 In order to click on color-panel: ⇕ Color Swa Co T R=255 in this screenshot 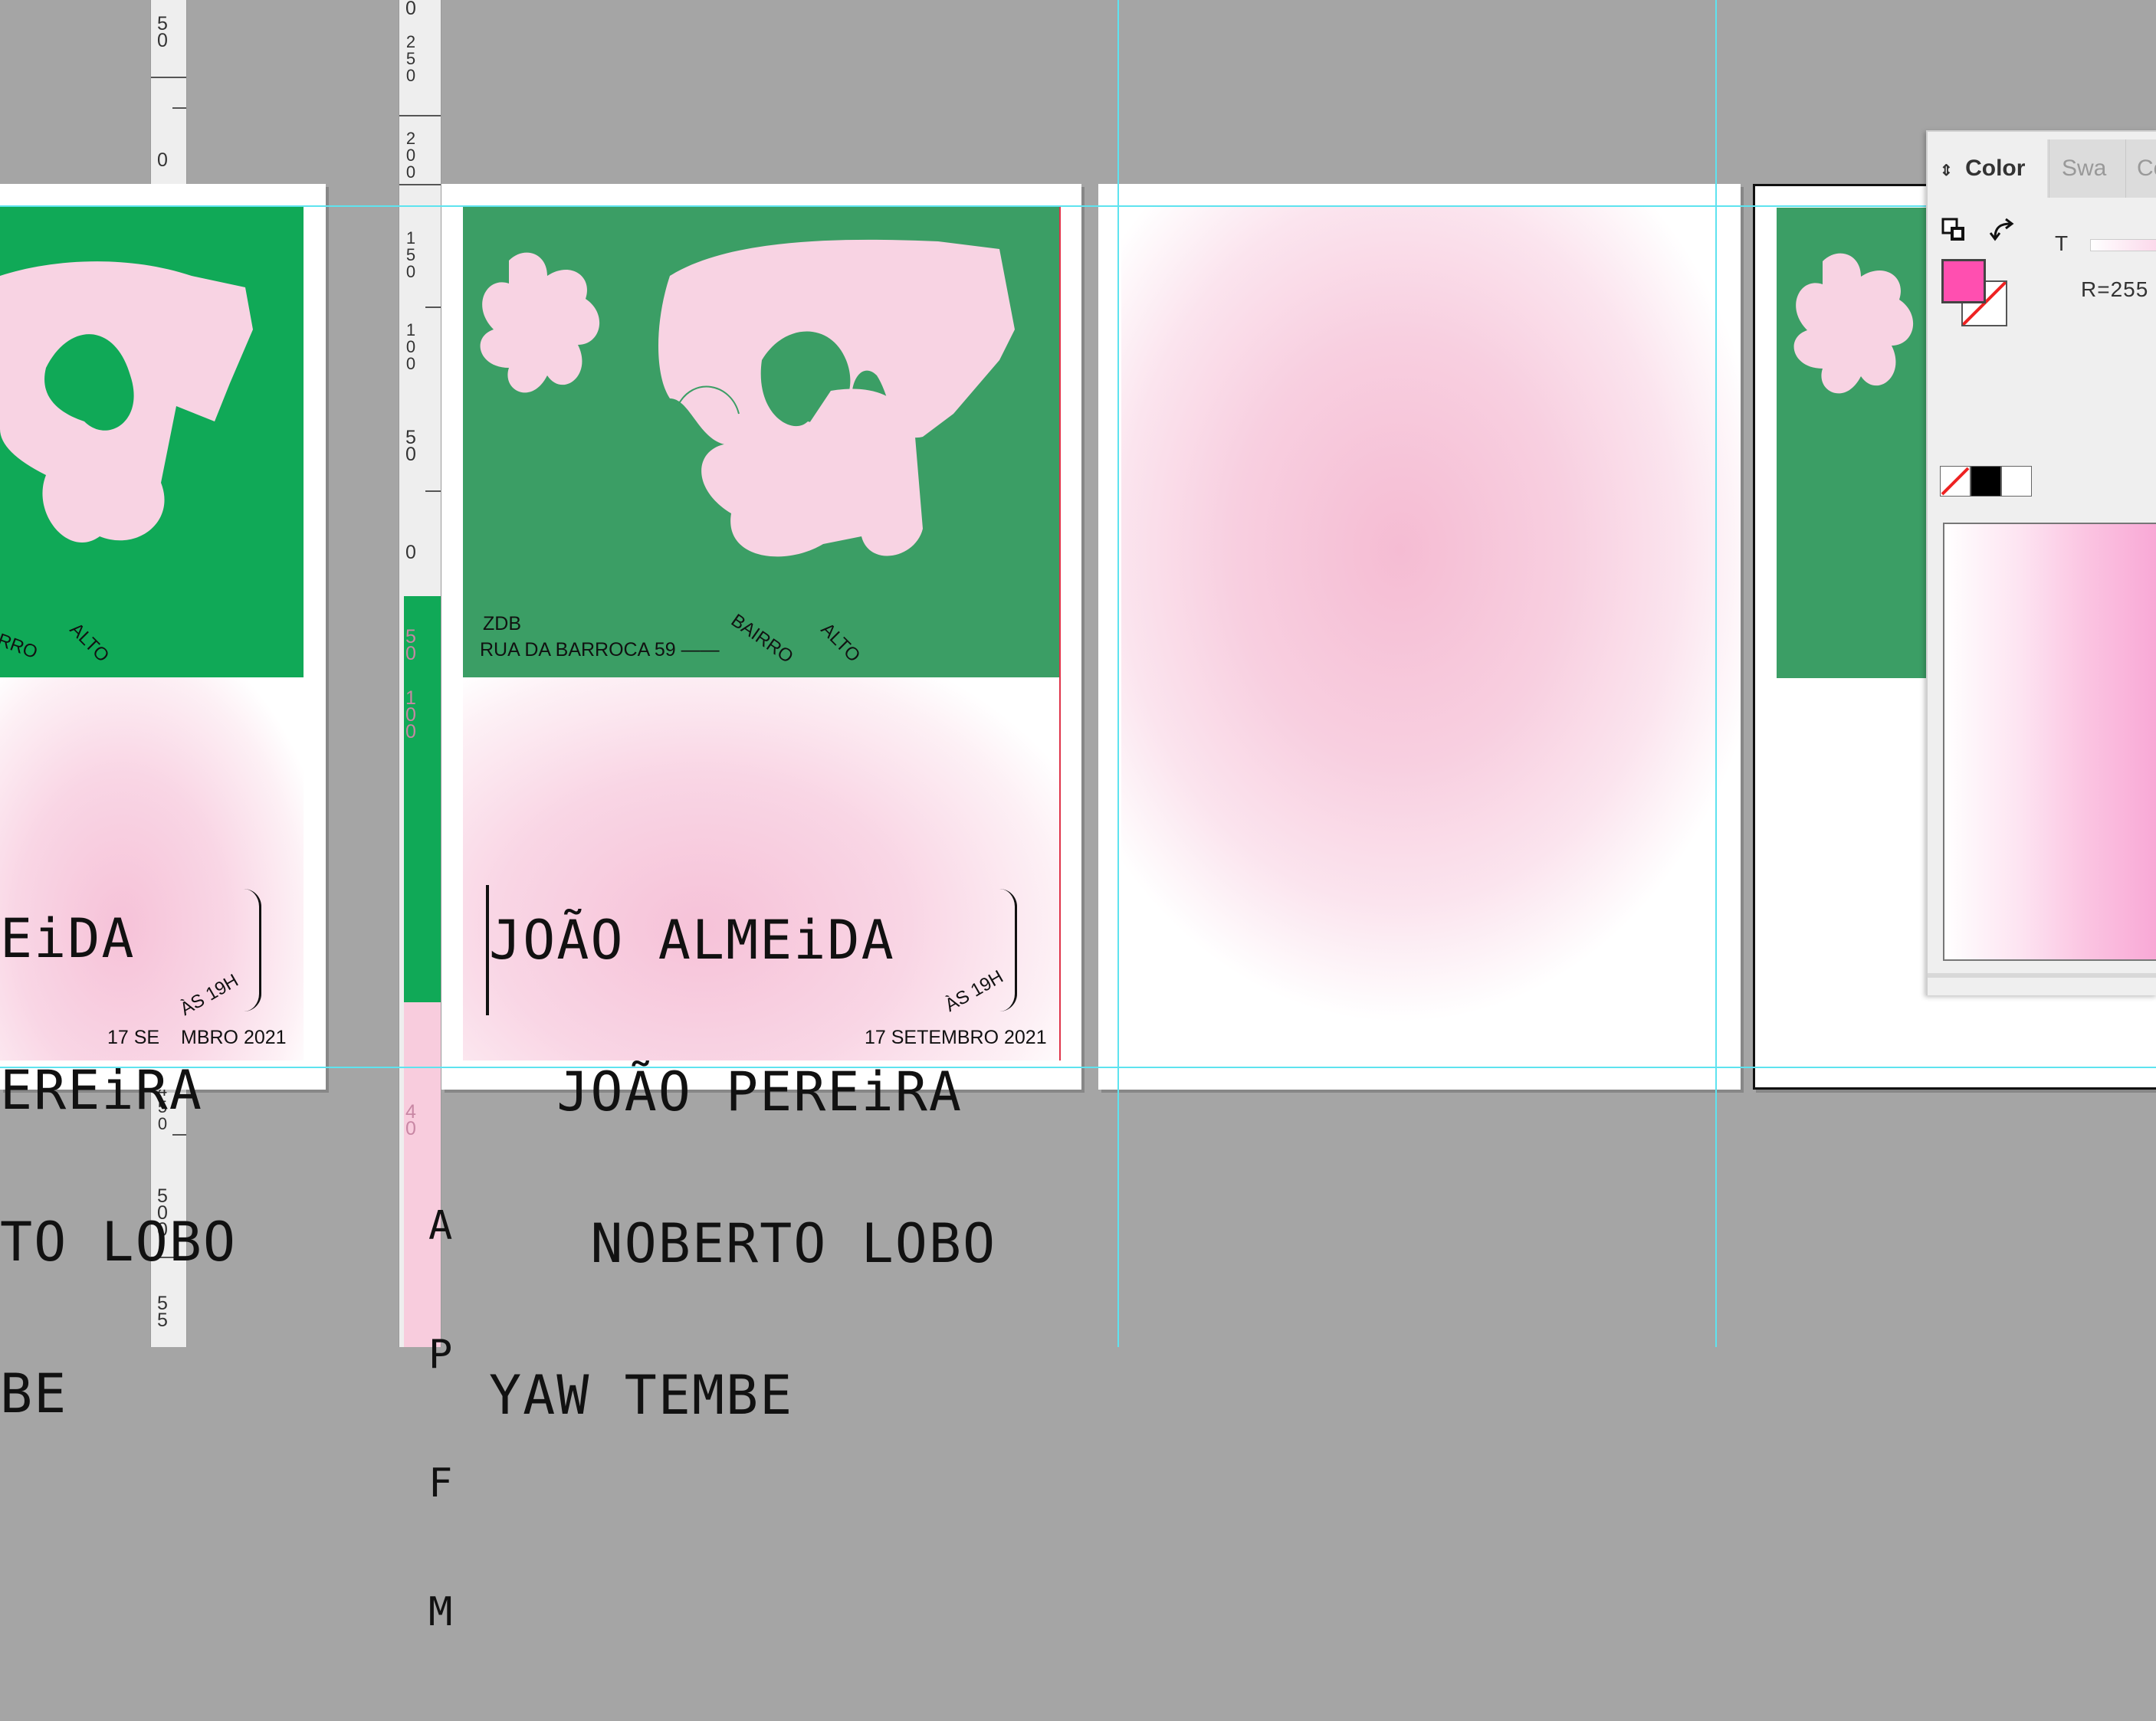, I will do `click(2041, 562)`.